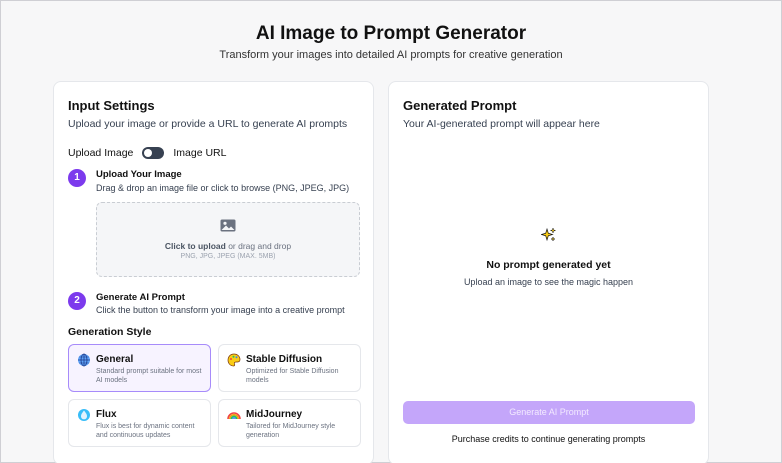 The image size is (782, 463). What do you see at coordinates (292, 376) in the screenshot?
I see `style-description: Optimized for Stable Diffusion models` at bounding box center [292, 376].